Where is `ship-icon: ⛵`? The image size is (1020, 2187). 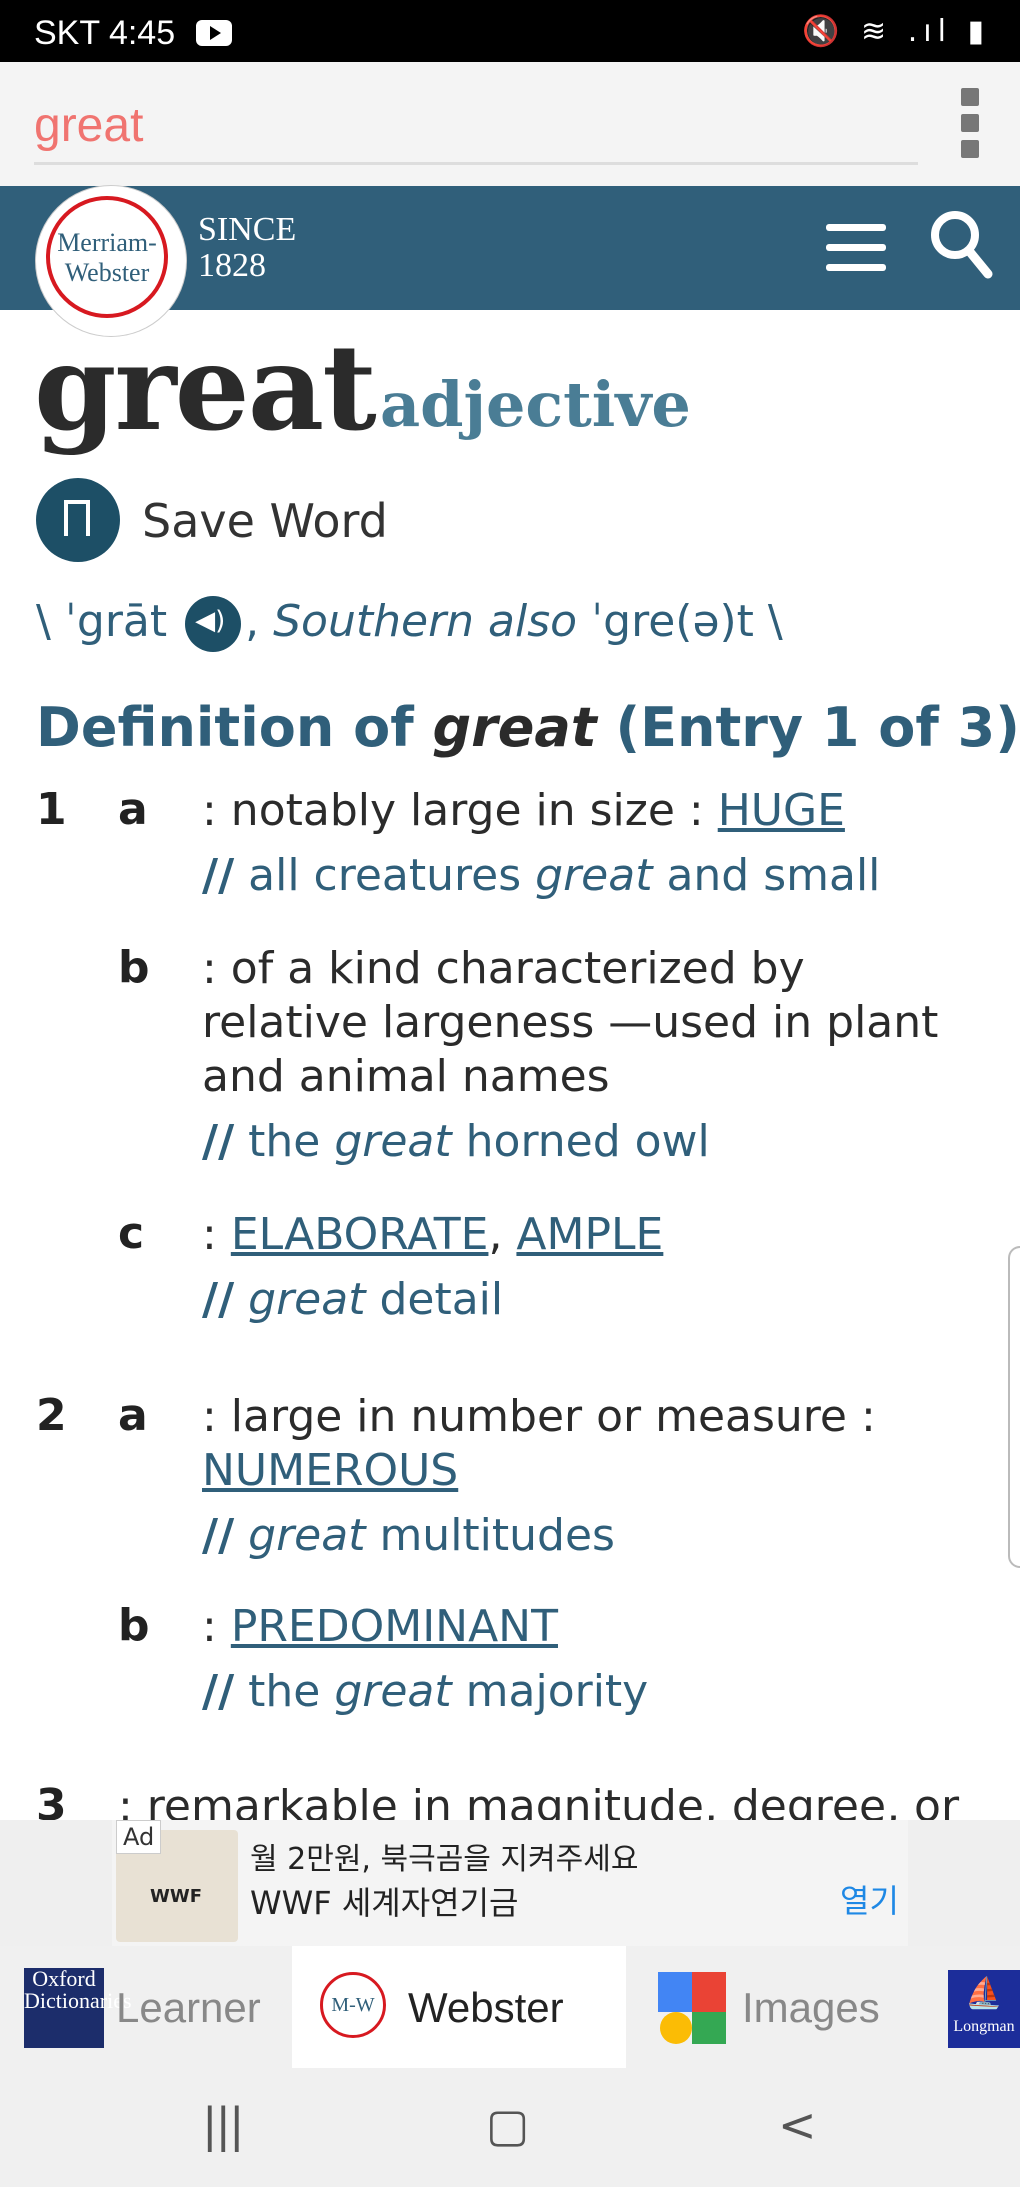
ship-icon: ⛵ is located at coordinates (984, 1993).